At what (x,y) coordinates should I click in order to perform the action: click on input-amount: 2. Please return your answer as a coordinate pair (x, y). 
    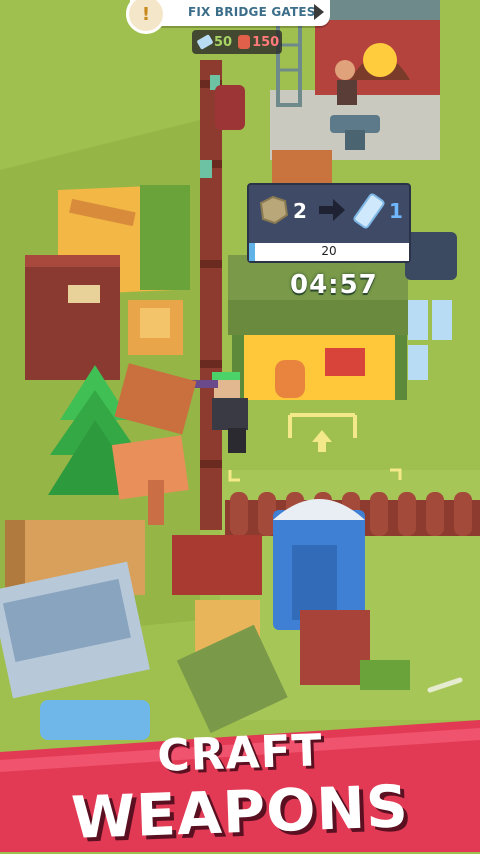
    Looking at the image, I should click on (300, 211).